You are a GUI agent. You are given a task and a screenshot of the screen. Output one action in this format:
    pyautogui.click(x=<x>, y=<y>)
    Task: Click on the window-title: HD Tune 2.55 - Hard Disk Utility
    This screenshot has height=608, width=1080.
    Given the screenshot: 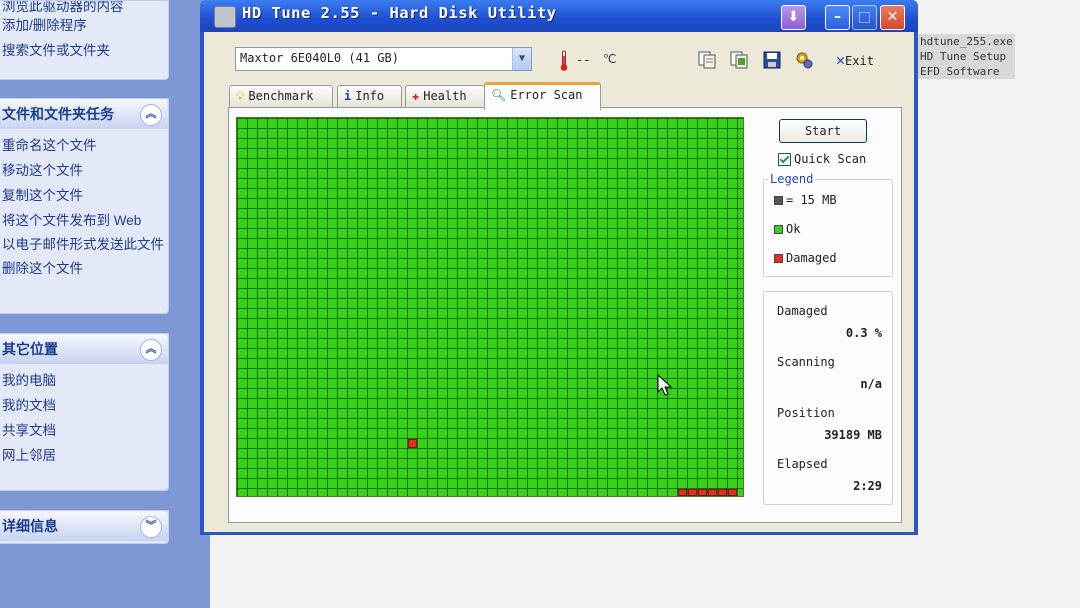 What is the action you would take?
    pyautogui.click(x=399, y=13)
    